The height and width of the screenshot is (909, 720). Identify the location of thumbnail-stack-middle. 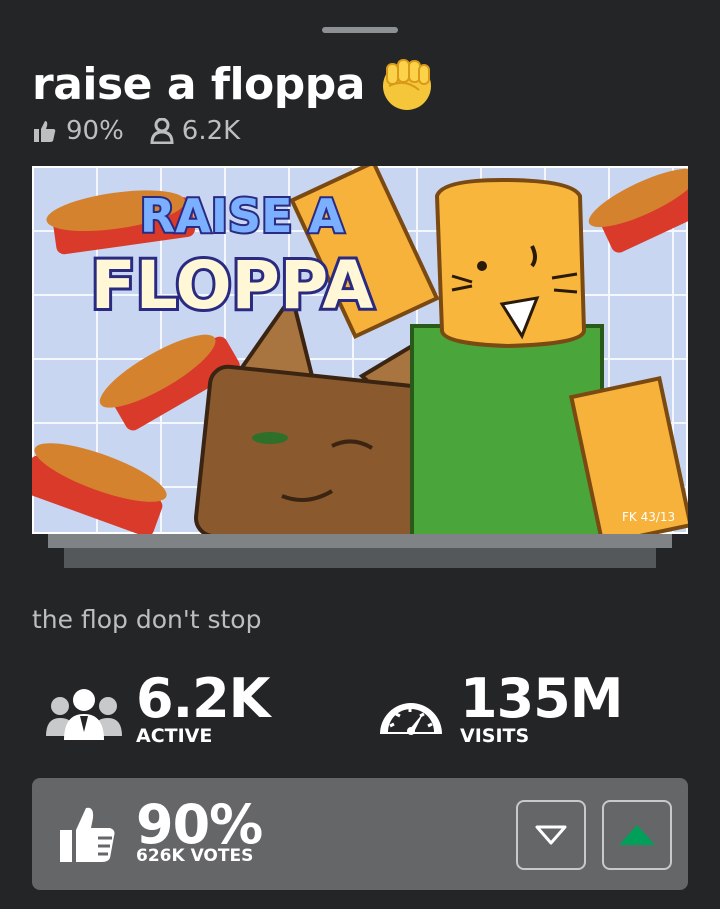
(360, 540).